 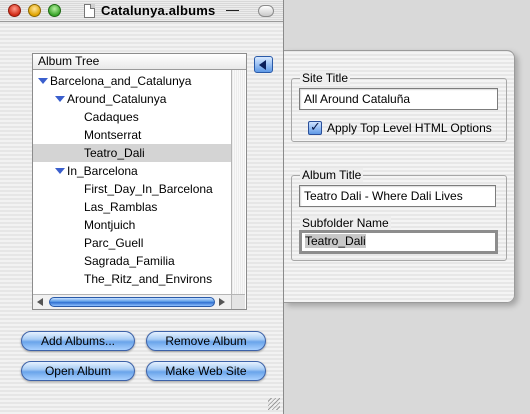 What do you see at coordinates (238, 182) in the screenshot?
I see `vertical-scrollbar` at bounding box center [238, 182].